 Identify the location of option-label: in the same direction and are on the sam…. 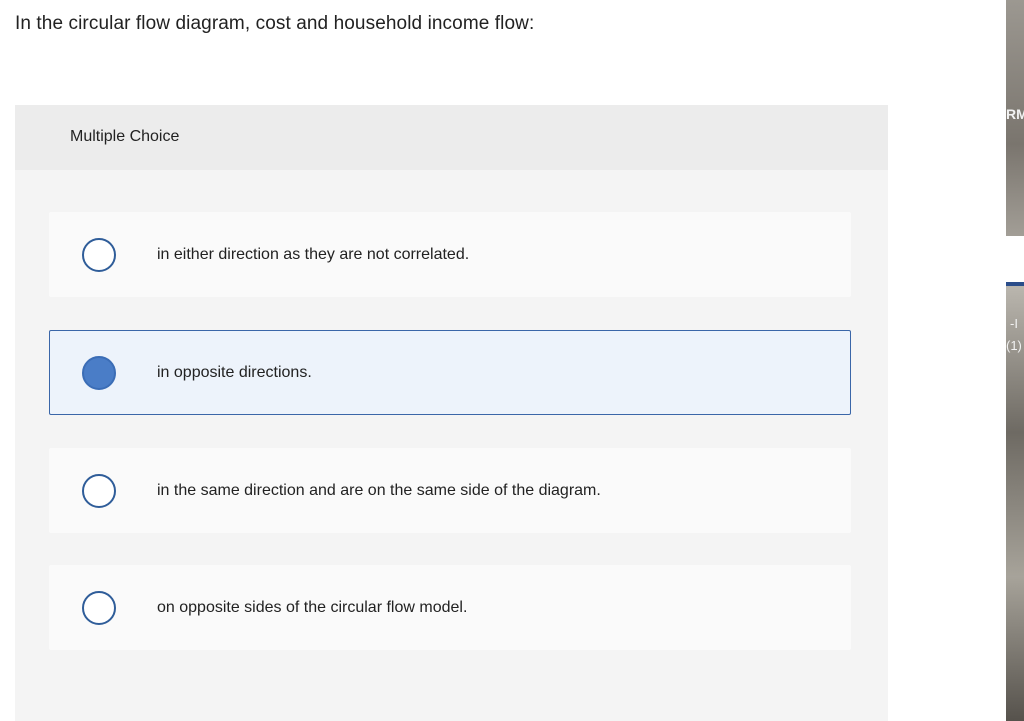
(379, 490).